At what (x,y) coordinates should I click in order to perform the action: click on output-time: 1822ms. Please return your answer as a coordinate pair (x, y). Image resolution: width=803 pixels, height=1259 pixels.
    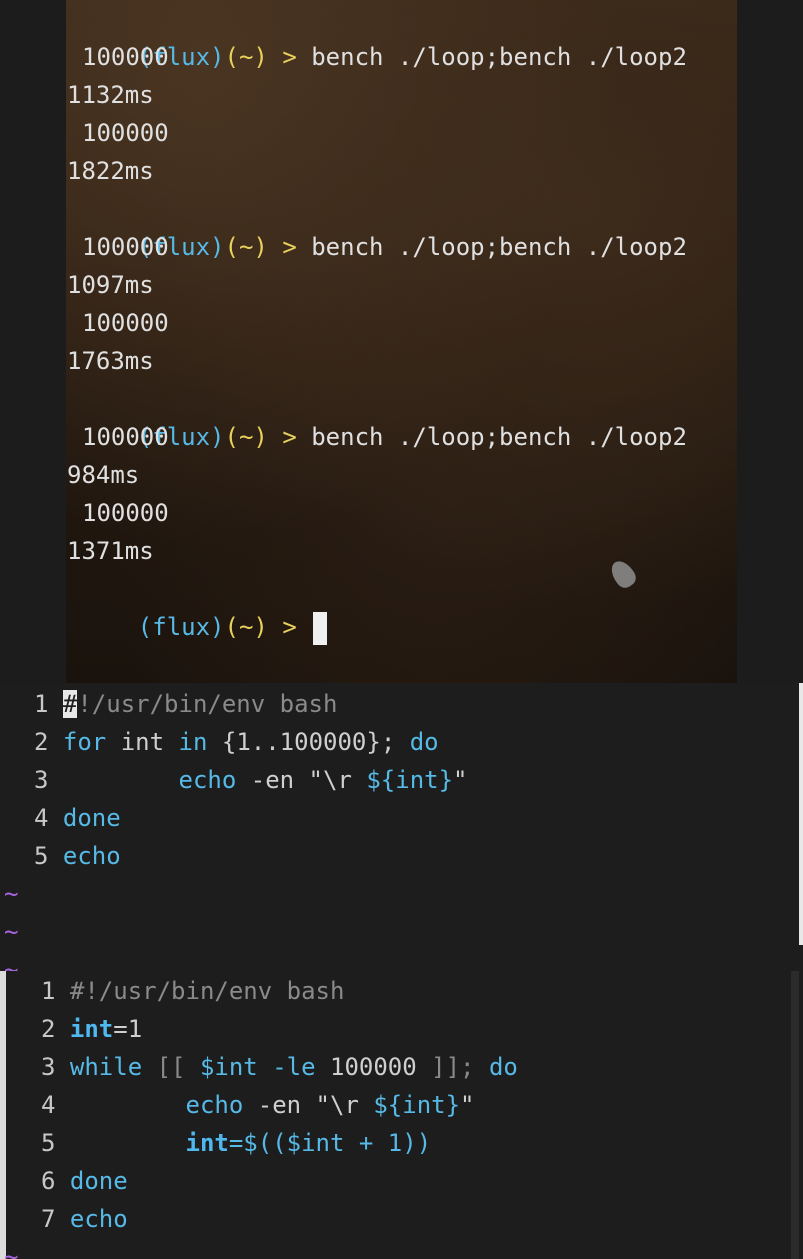
    Looking at the image, I should click on (110, 171).